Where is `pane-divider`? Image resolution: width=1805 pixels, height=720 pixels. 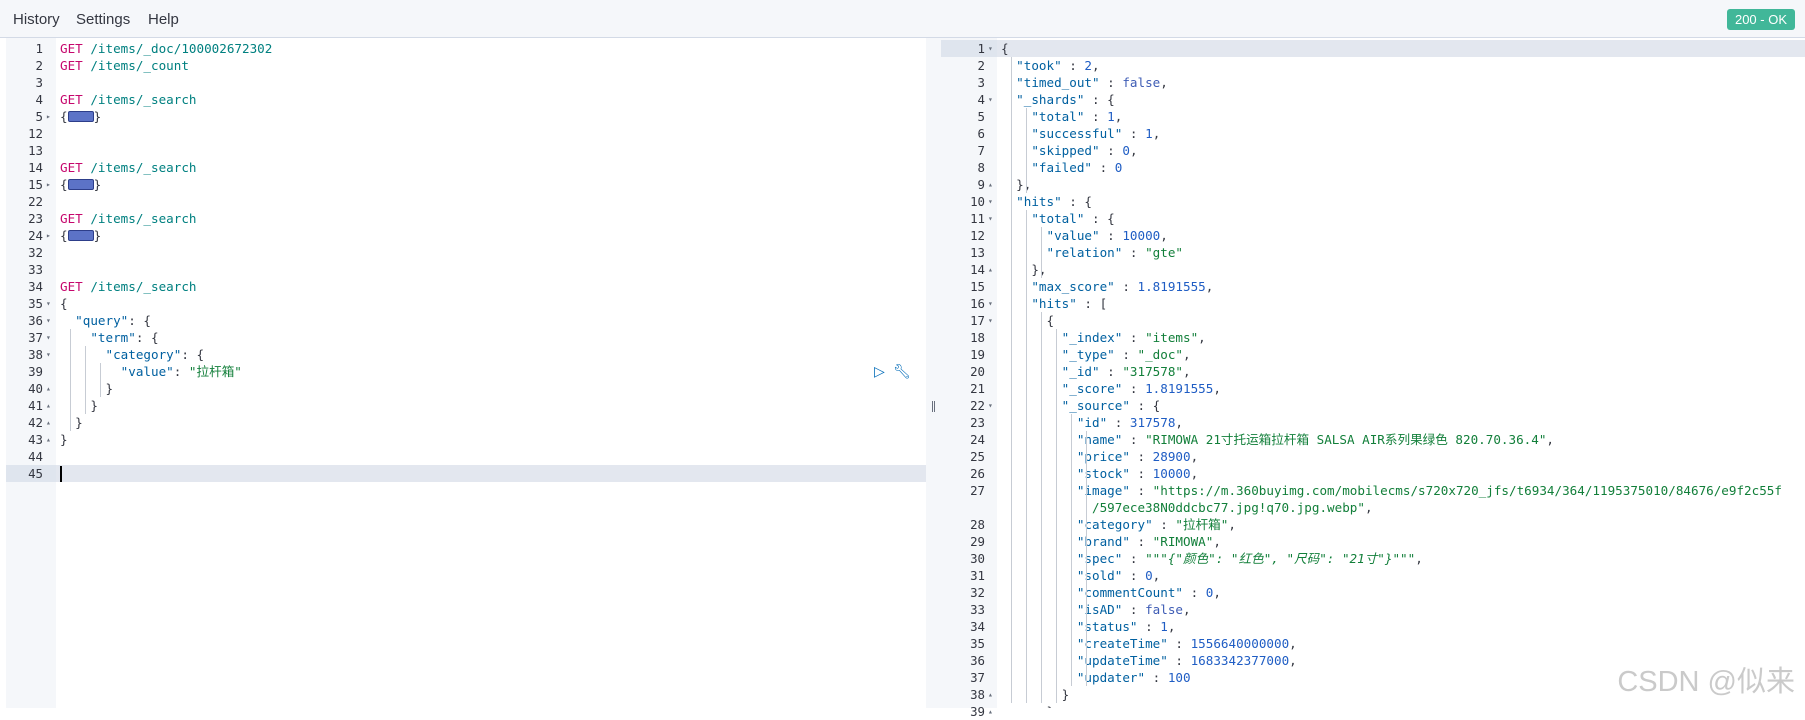 pane-divider is located at coordinates (933, 373).